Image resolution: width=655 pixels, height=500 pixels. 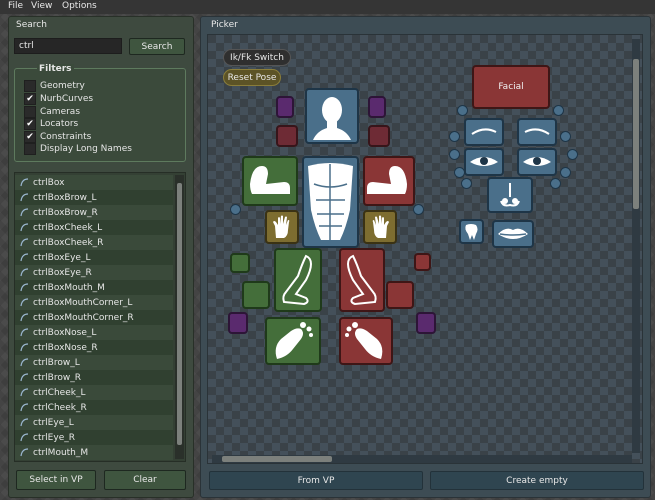 I want to click on eye-icon-mirror, so click(x=537, y=161).